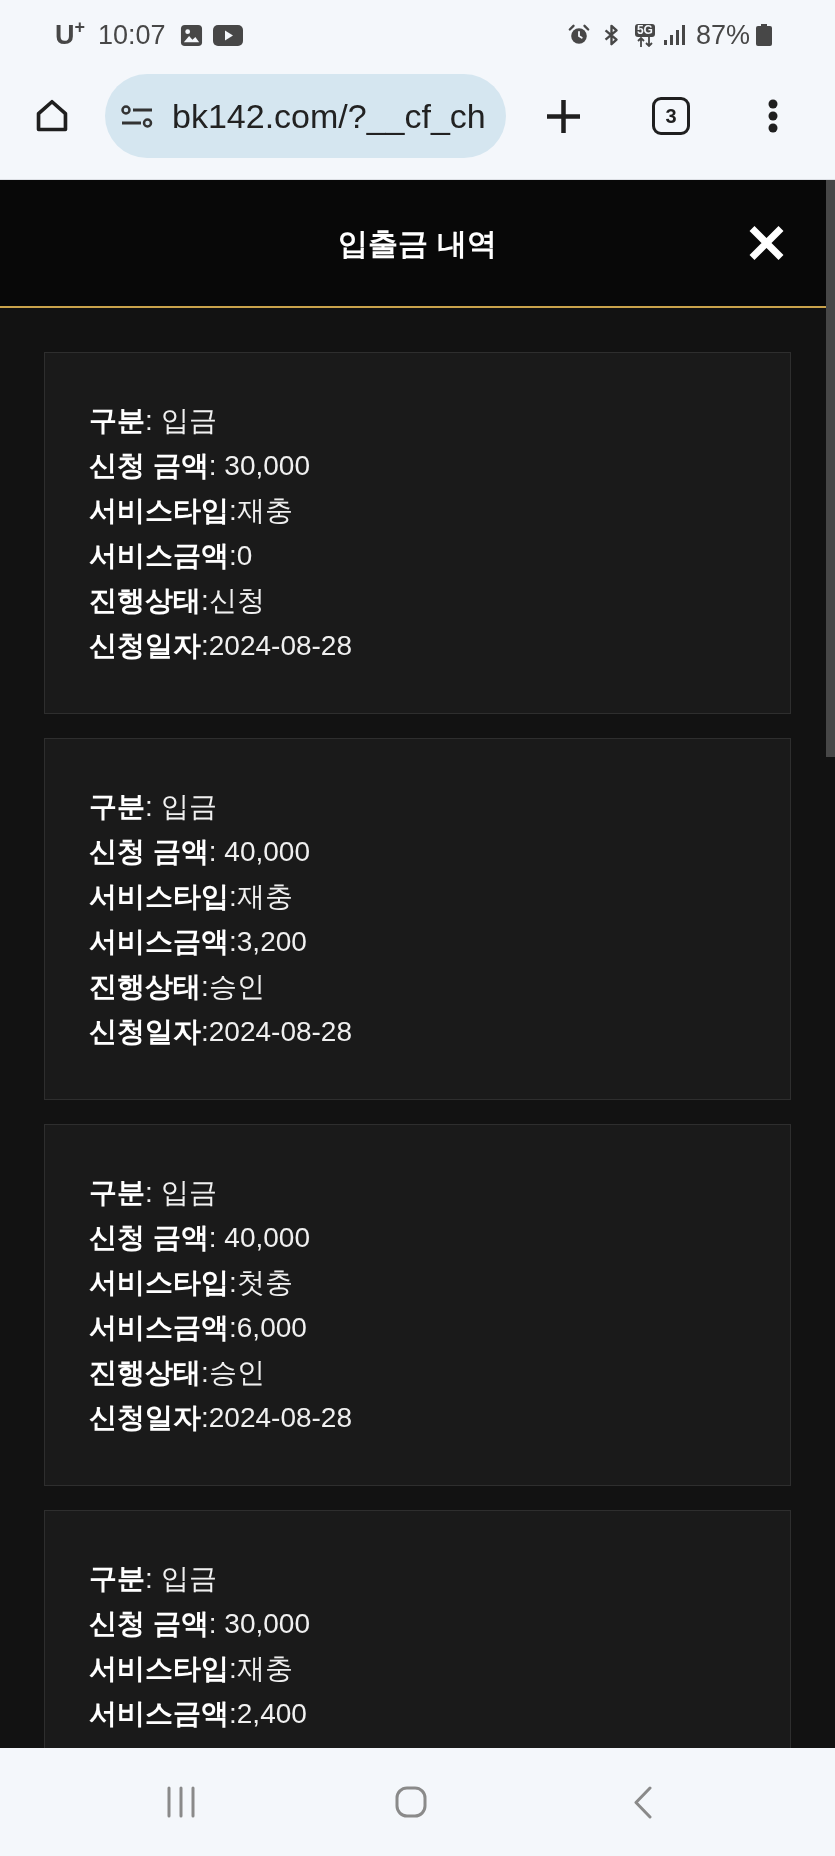 This screenshot has width=835, height=1856. I want to click on battery-percent: 87%, so click(722, 35).